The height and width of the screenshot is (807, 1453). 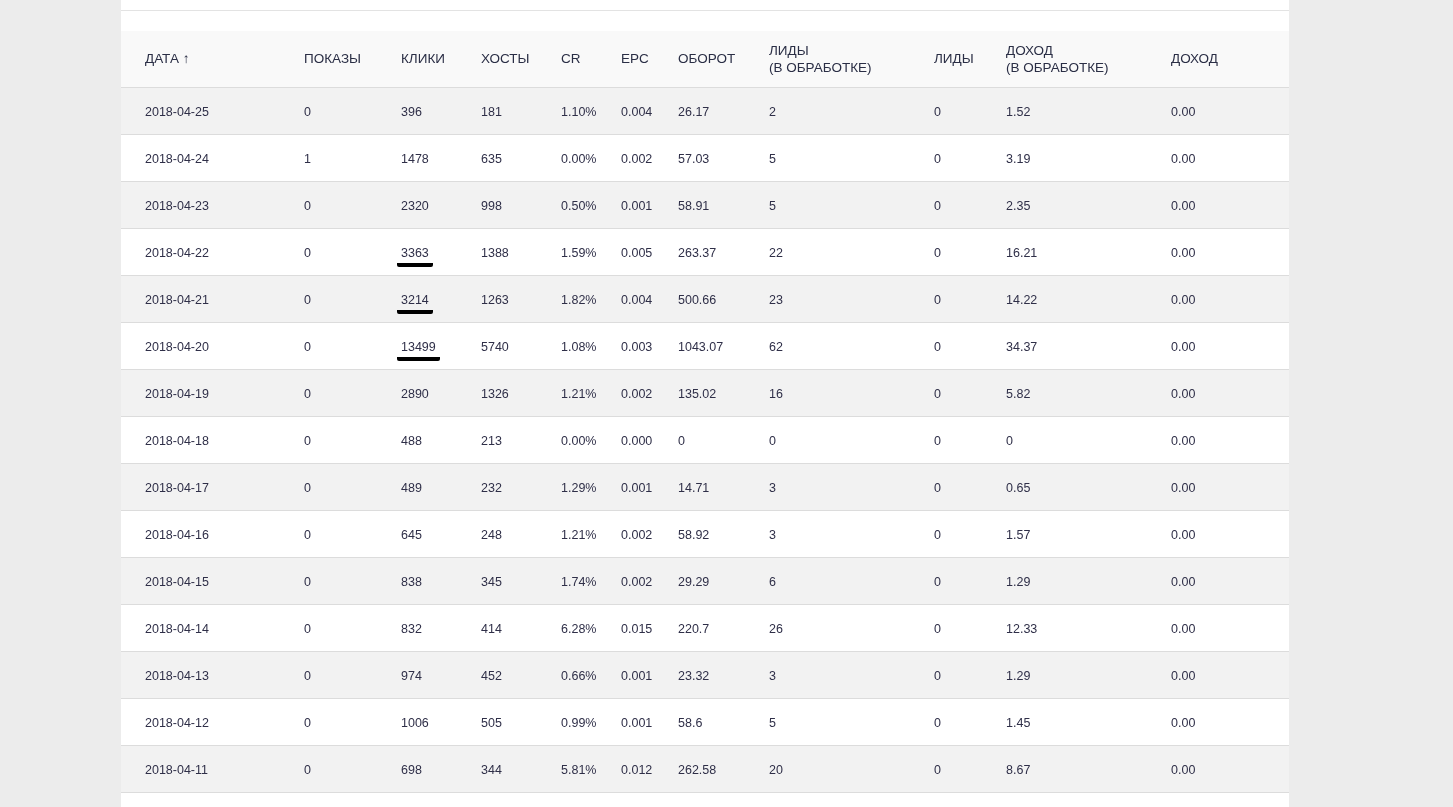 What do you see at coordinates (415, 256) in the screenshot?
I see `underlined-cell: 3363` at bounding box center [415, 256].